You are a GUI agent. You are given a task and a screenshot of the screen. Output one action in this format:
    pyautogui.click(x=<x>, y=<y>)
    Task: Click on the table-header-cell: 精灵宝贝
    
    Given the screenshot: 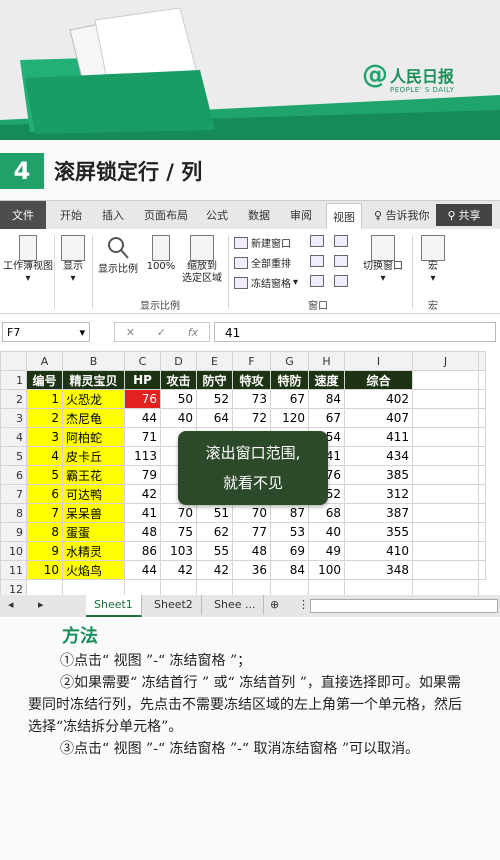 What is the action you would take?
    pyautogui.click(x=93, y=380)
    